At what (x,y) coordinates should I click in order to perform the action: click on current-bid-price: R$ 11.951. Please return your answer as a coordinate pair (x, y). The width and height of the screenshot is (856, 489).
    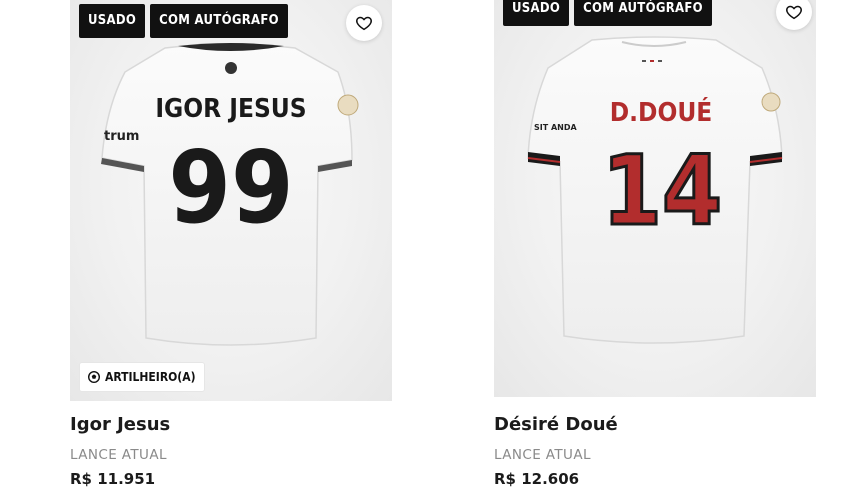
    Looking at the image, I should click on (113, 479).